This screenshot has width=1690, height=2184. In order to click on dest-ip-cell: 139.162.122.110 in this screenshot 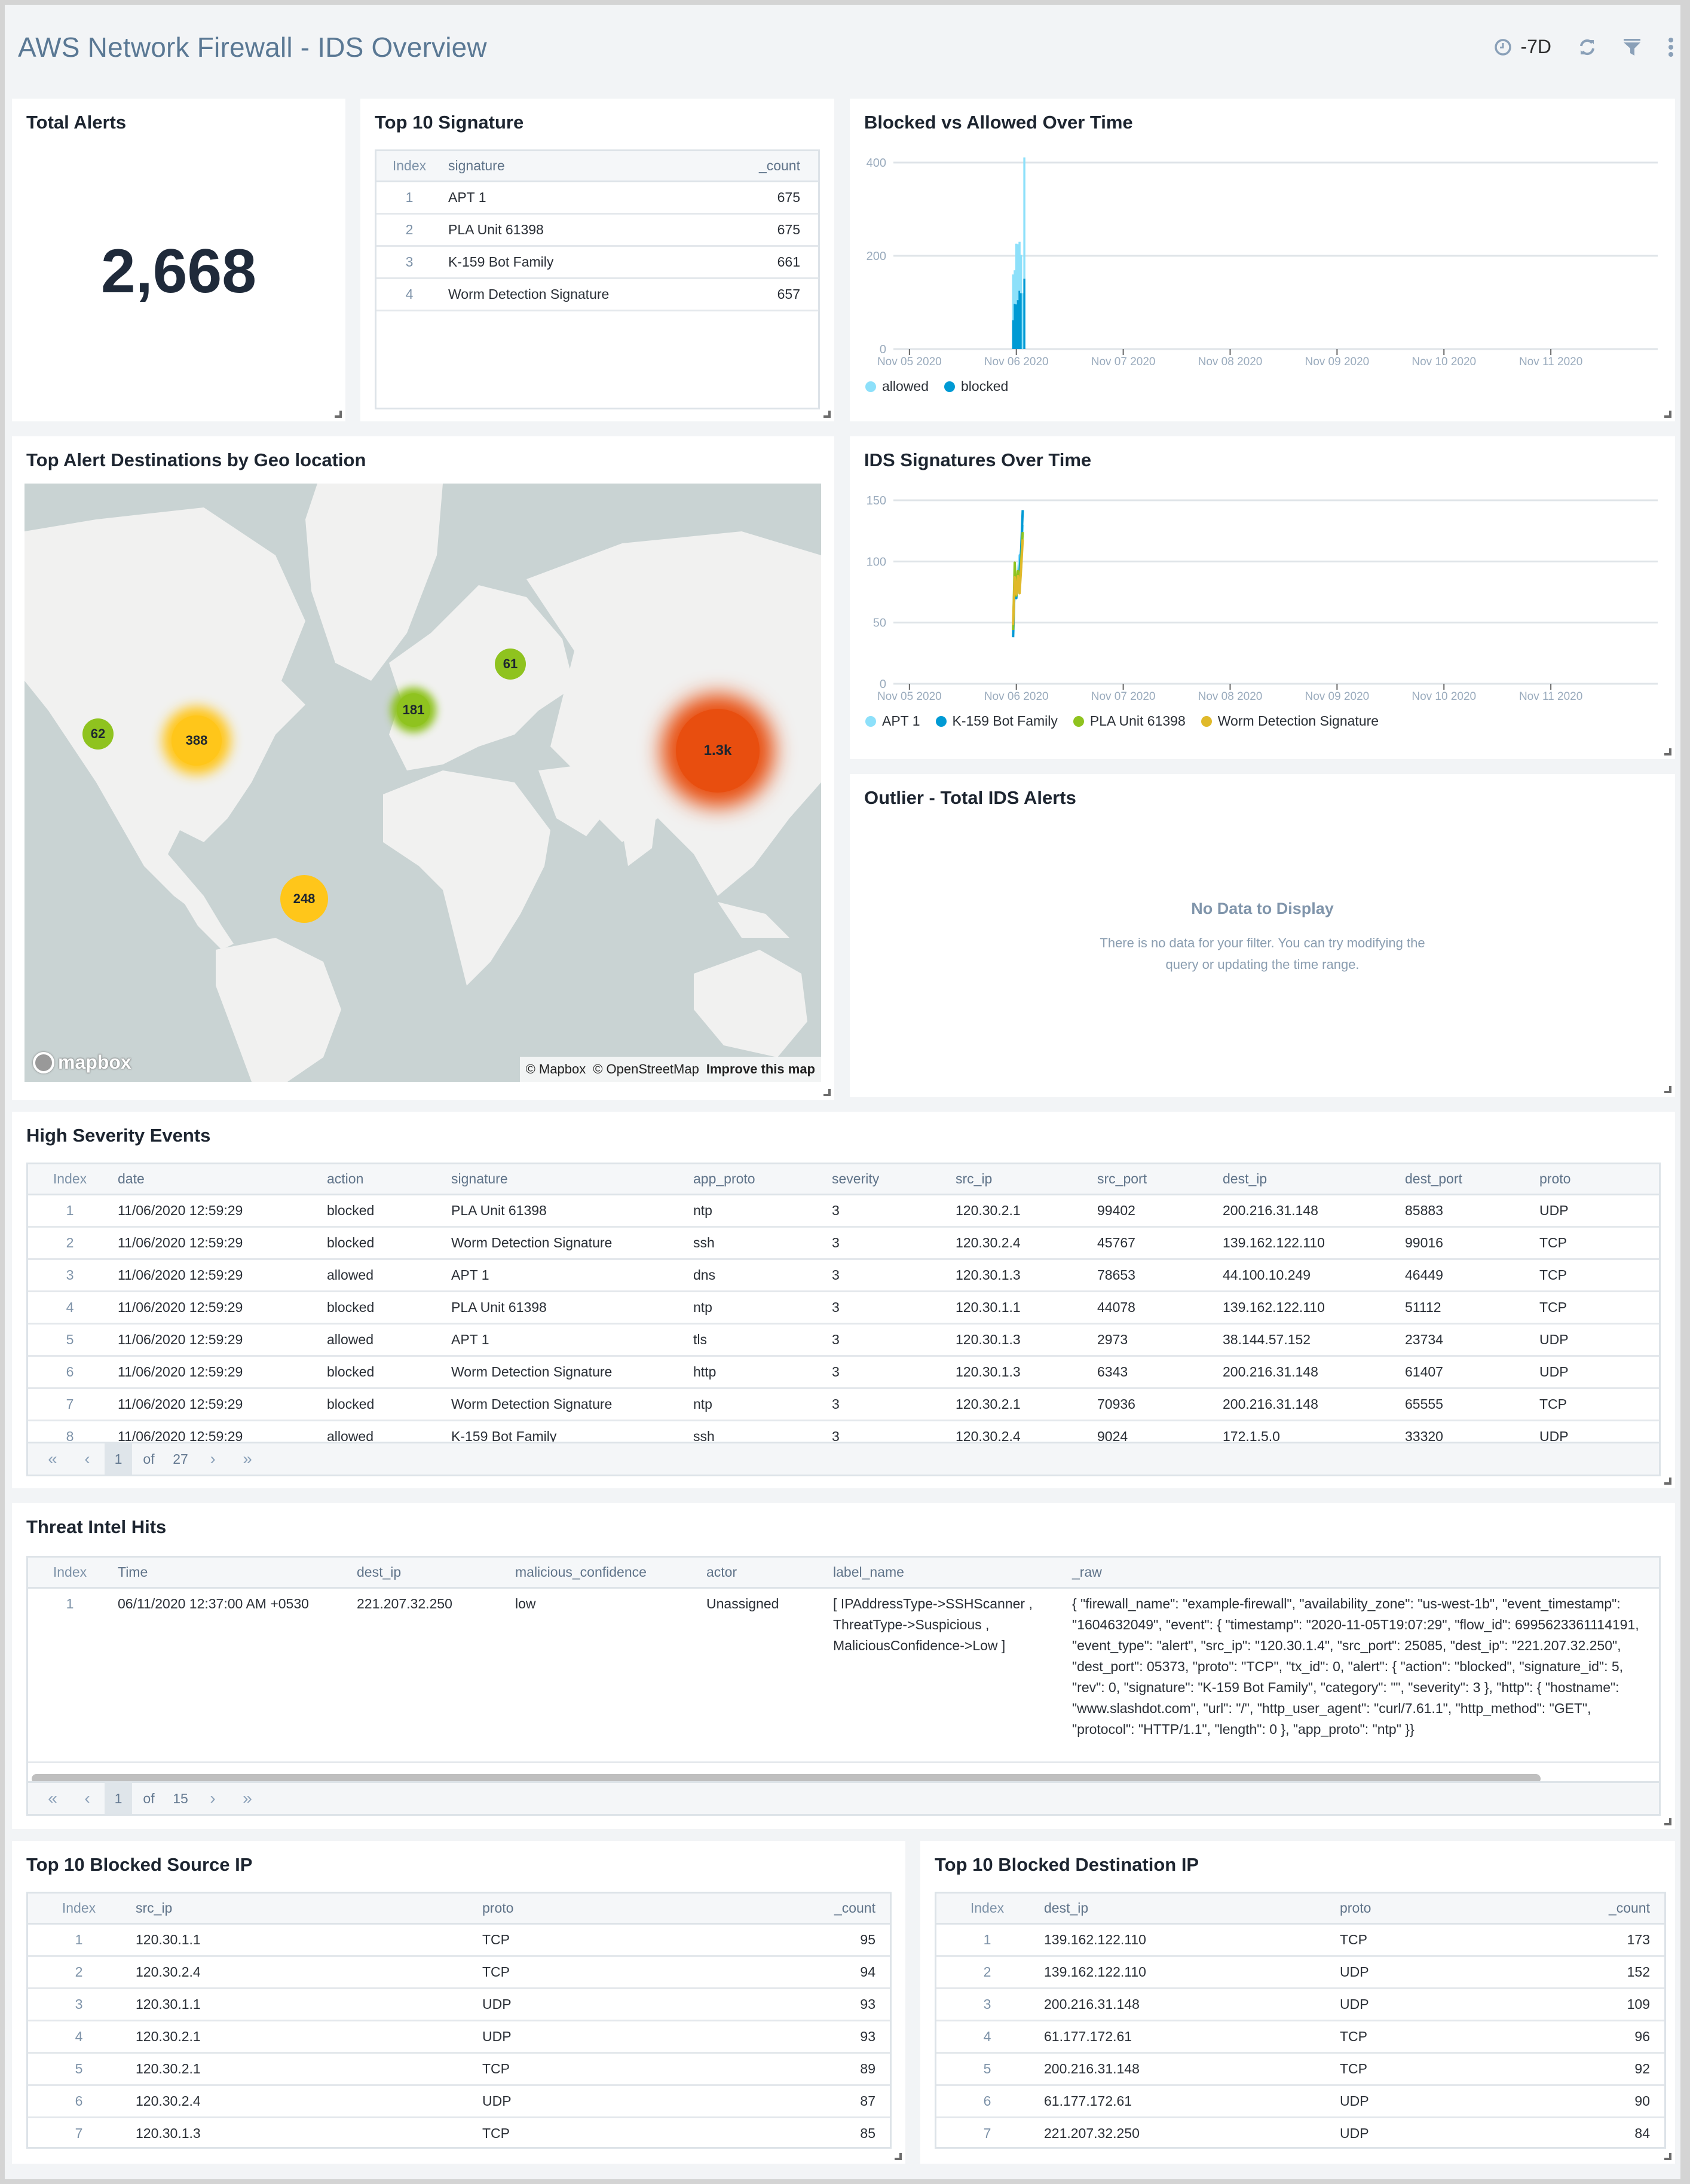, I will do `click(1308, 1243)`.